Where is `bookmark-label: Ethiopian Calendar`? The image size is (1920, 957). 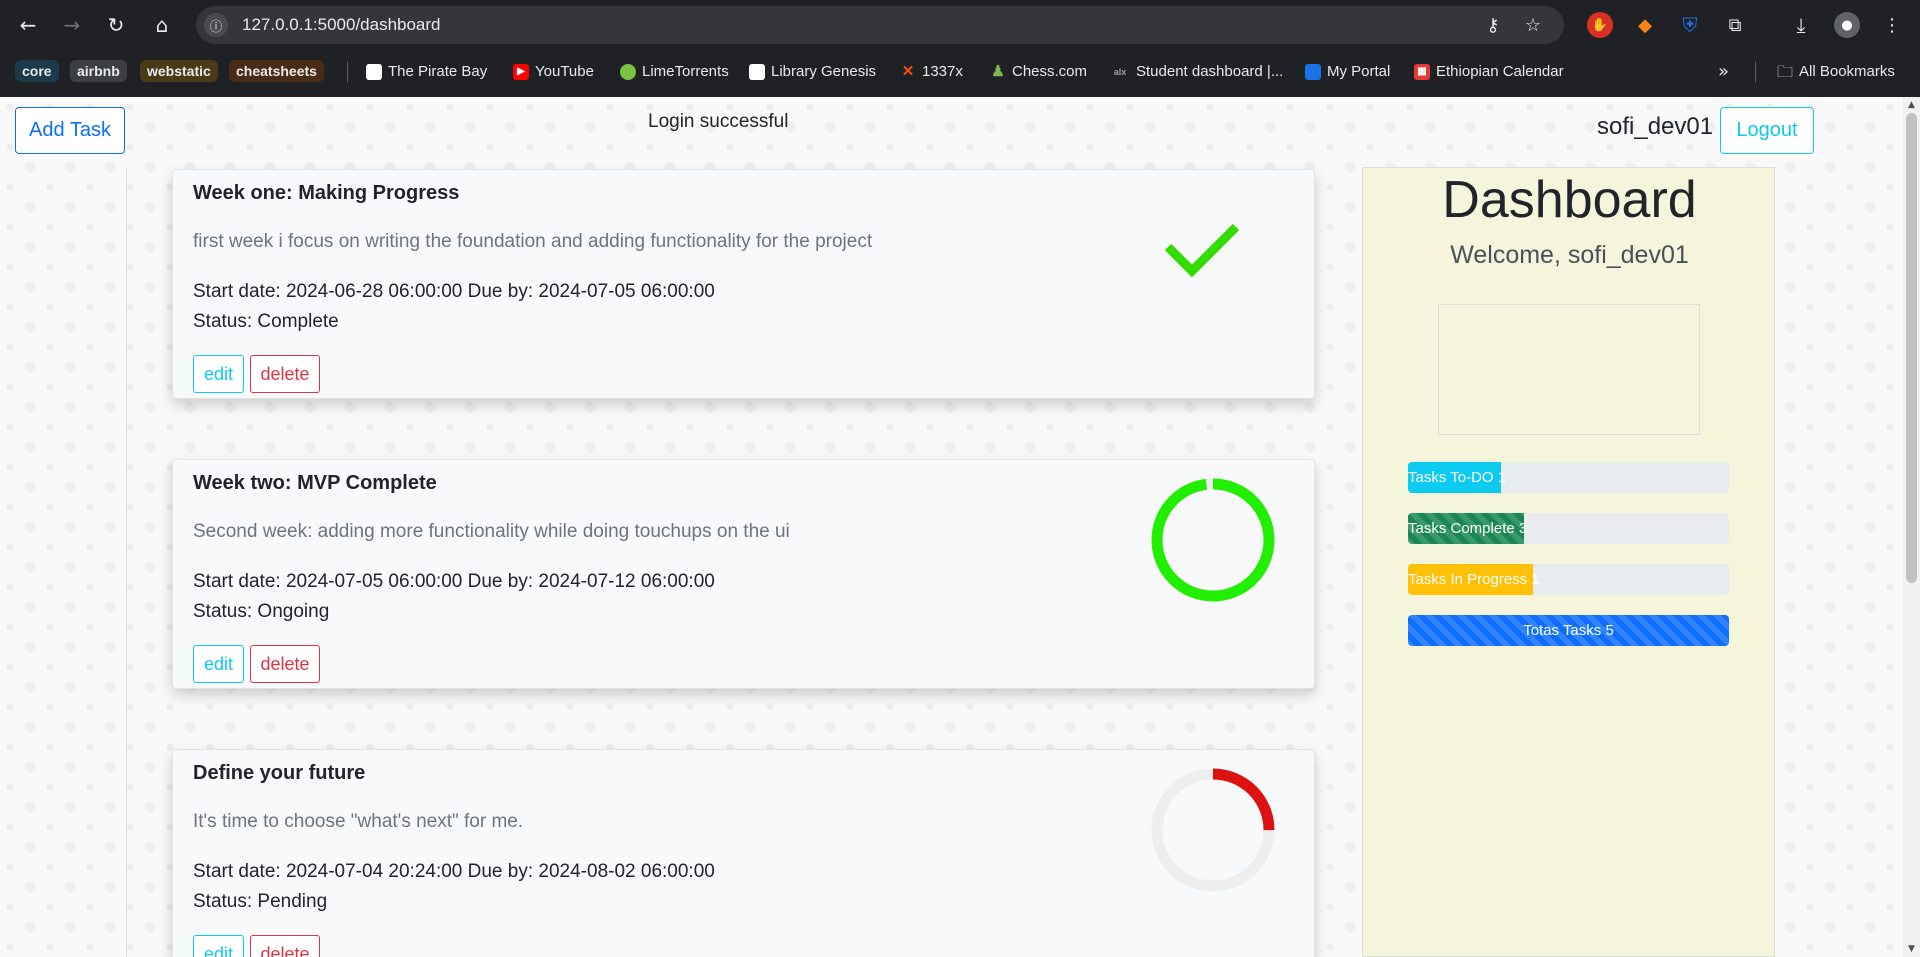
bookmark-label: Ethiopian Calendar is located at coordinates (1500, 71).